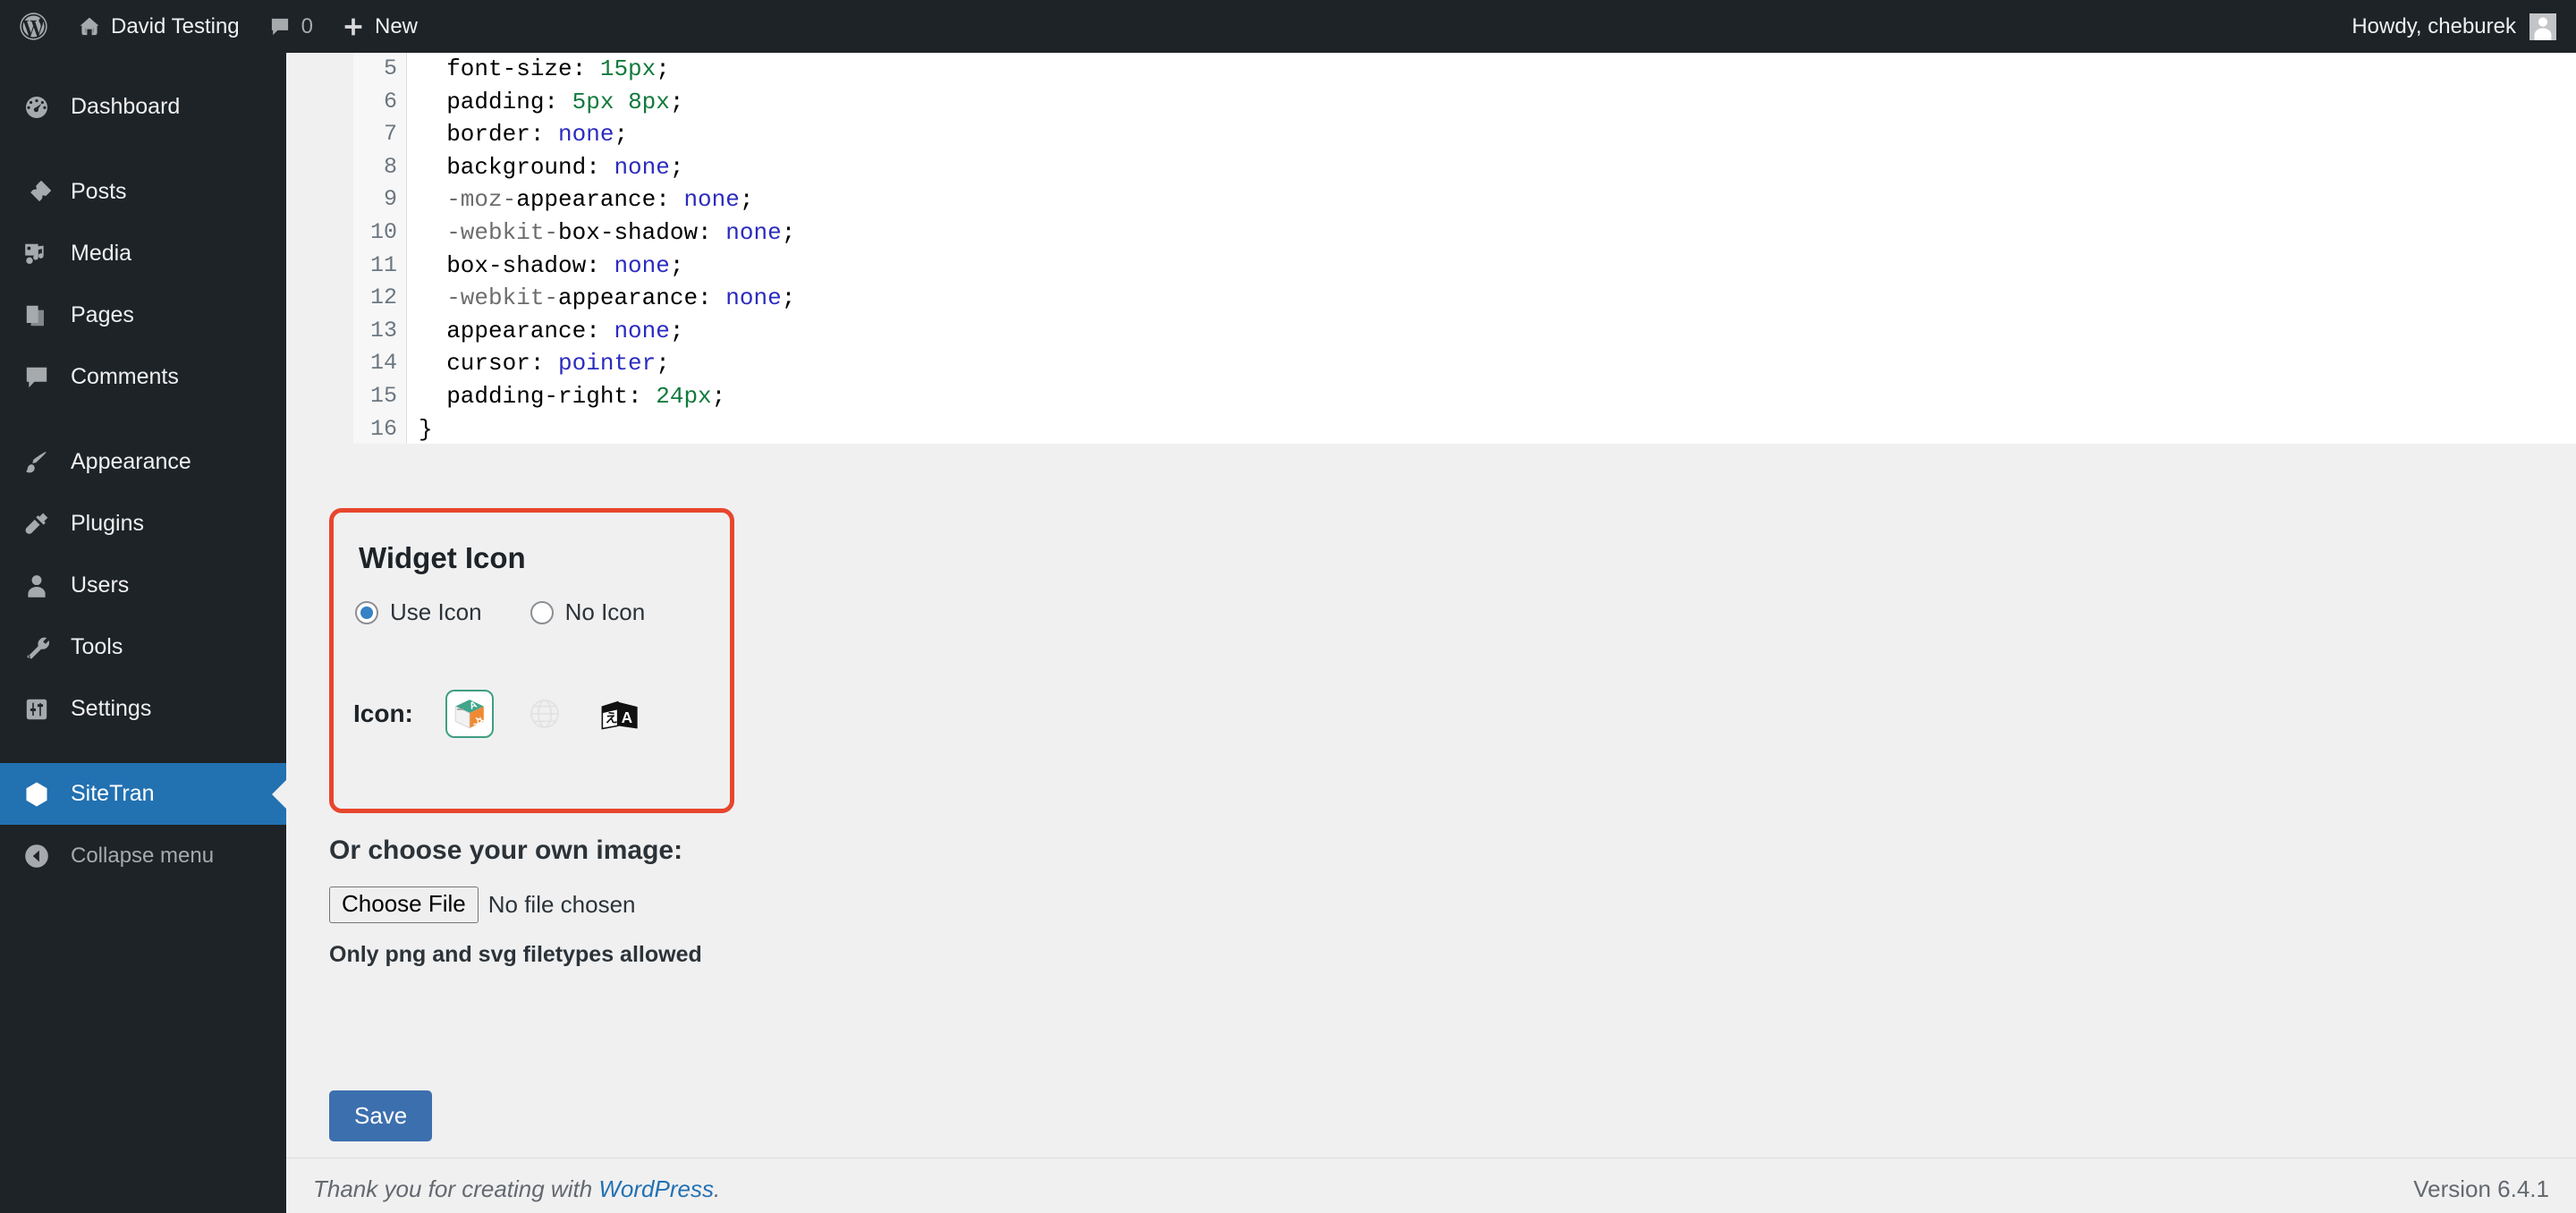 The image size is (2576, 1213). What do you see at coordinates (551, 330) in the screenshot?
I see `code-text: appearance: none;` at bounding box center [551, 330].